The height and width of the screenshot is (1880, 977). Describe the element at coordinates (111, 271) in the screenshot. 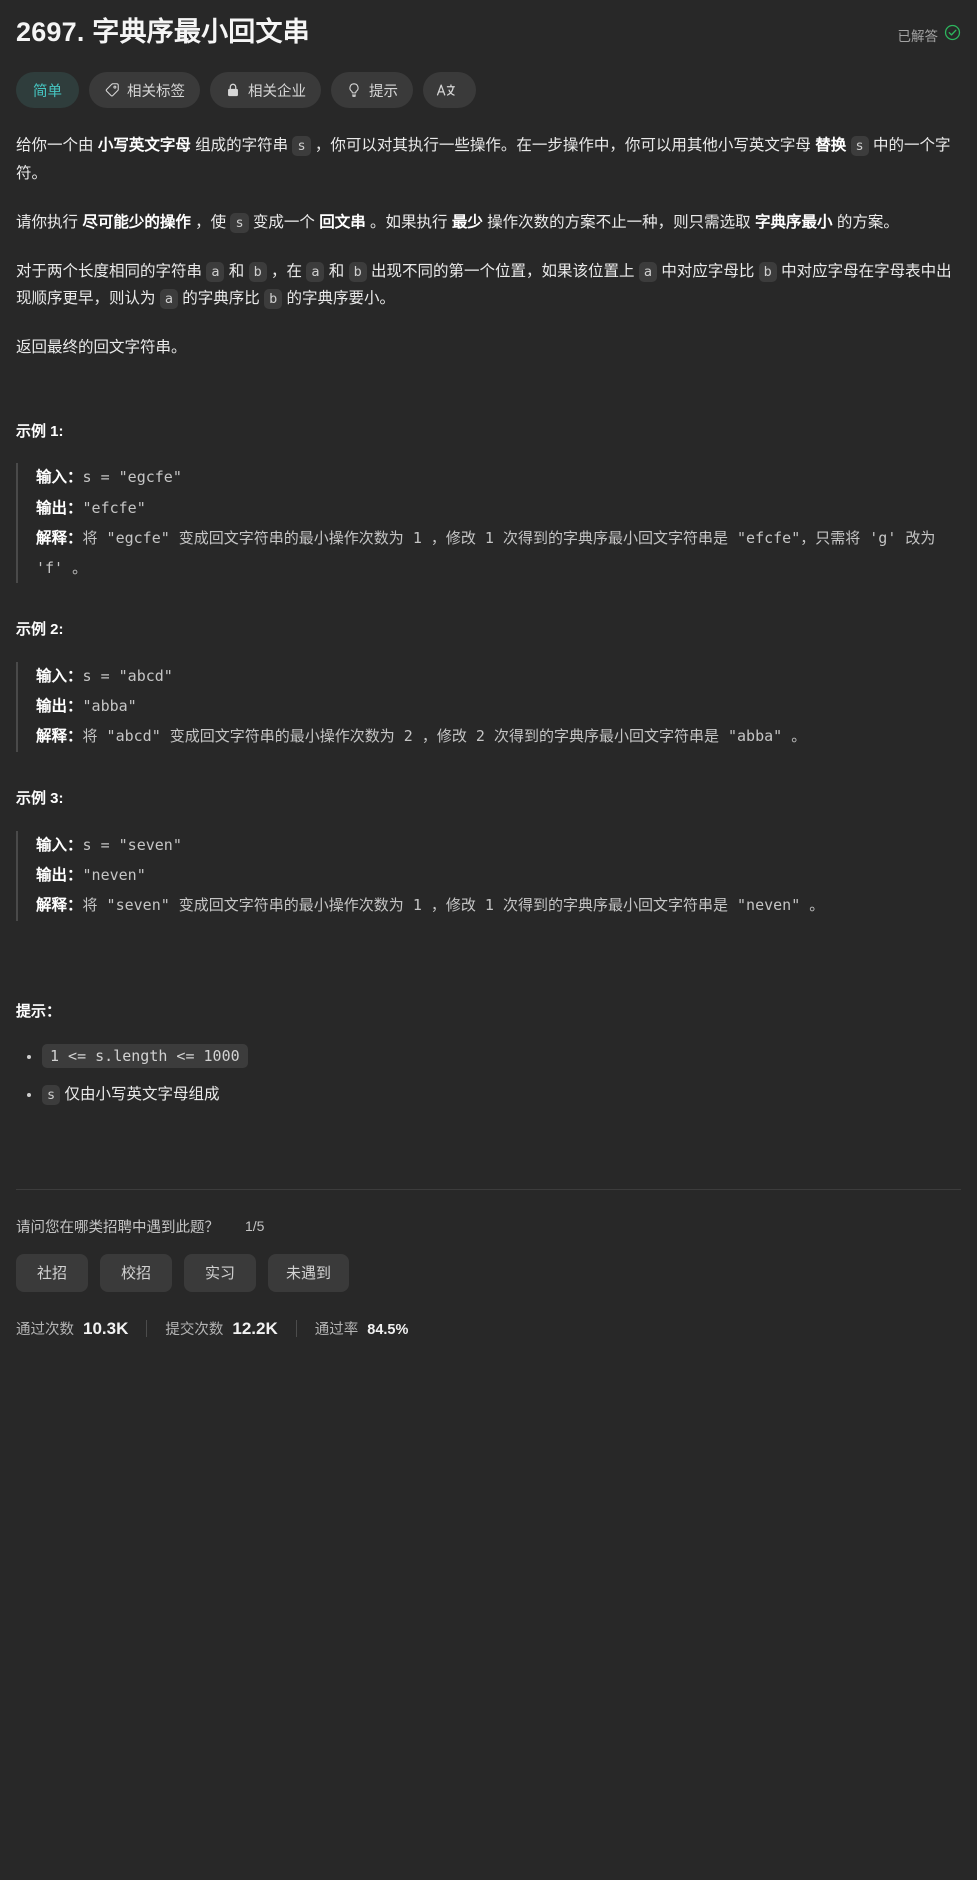

I see `desc-p3-a: 对于两个长度相同的字符串` at that location.